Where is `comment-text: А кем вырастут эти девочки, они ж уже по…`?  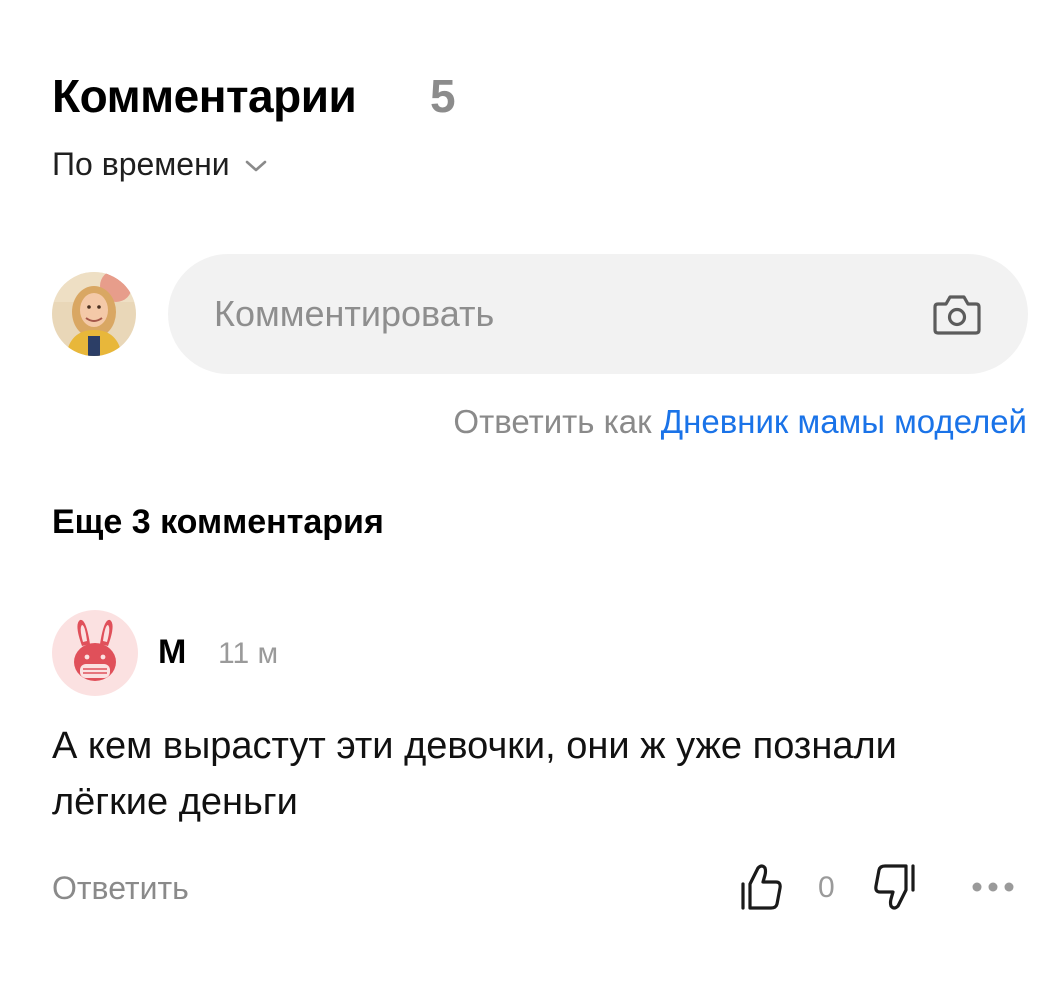
comment-text: А кем вырастут эти девочки, они ж уже по… is located at coordinates (474, 774).